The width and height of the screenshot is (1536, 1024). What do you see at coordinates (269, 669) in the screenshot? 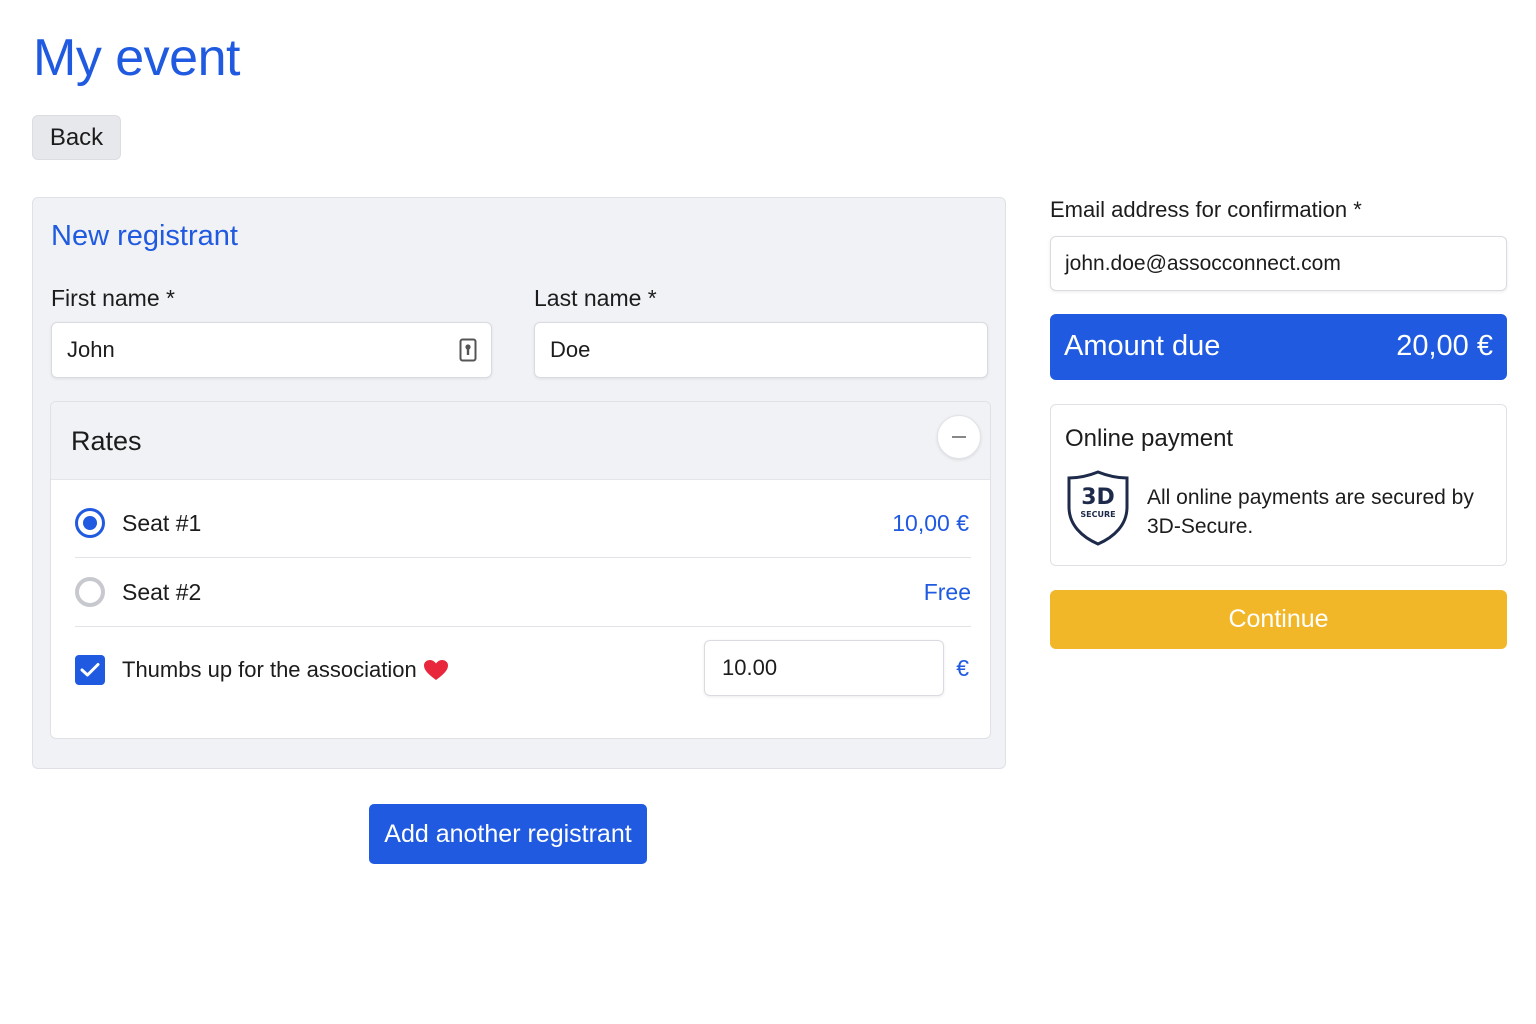
I see `donation-label-text: Thumbs up for the association` at bounding box center [269, 669].